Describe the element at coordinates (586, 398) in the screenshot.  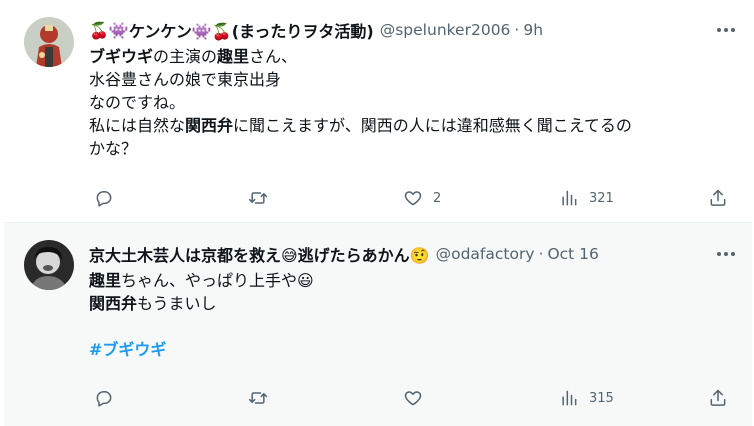
I see `views-button: 315` at that location.